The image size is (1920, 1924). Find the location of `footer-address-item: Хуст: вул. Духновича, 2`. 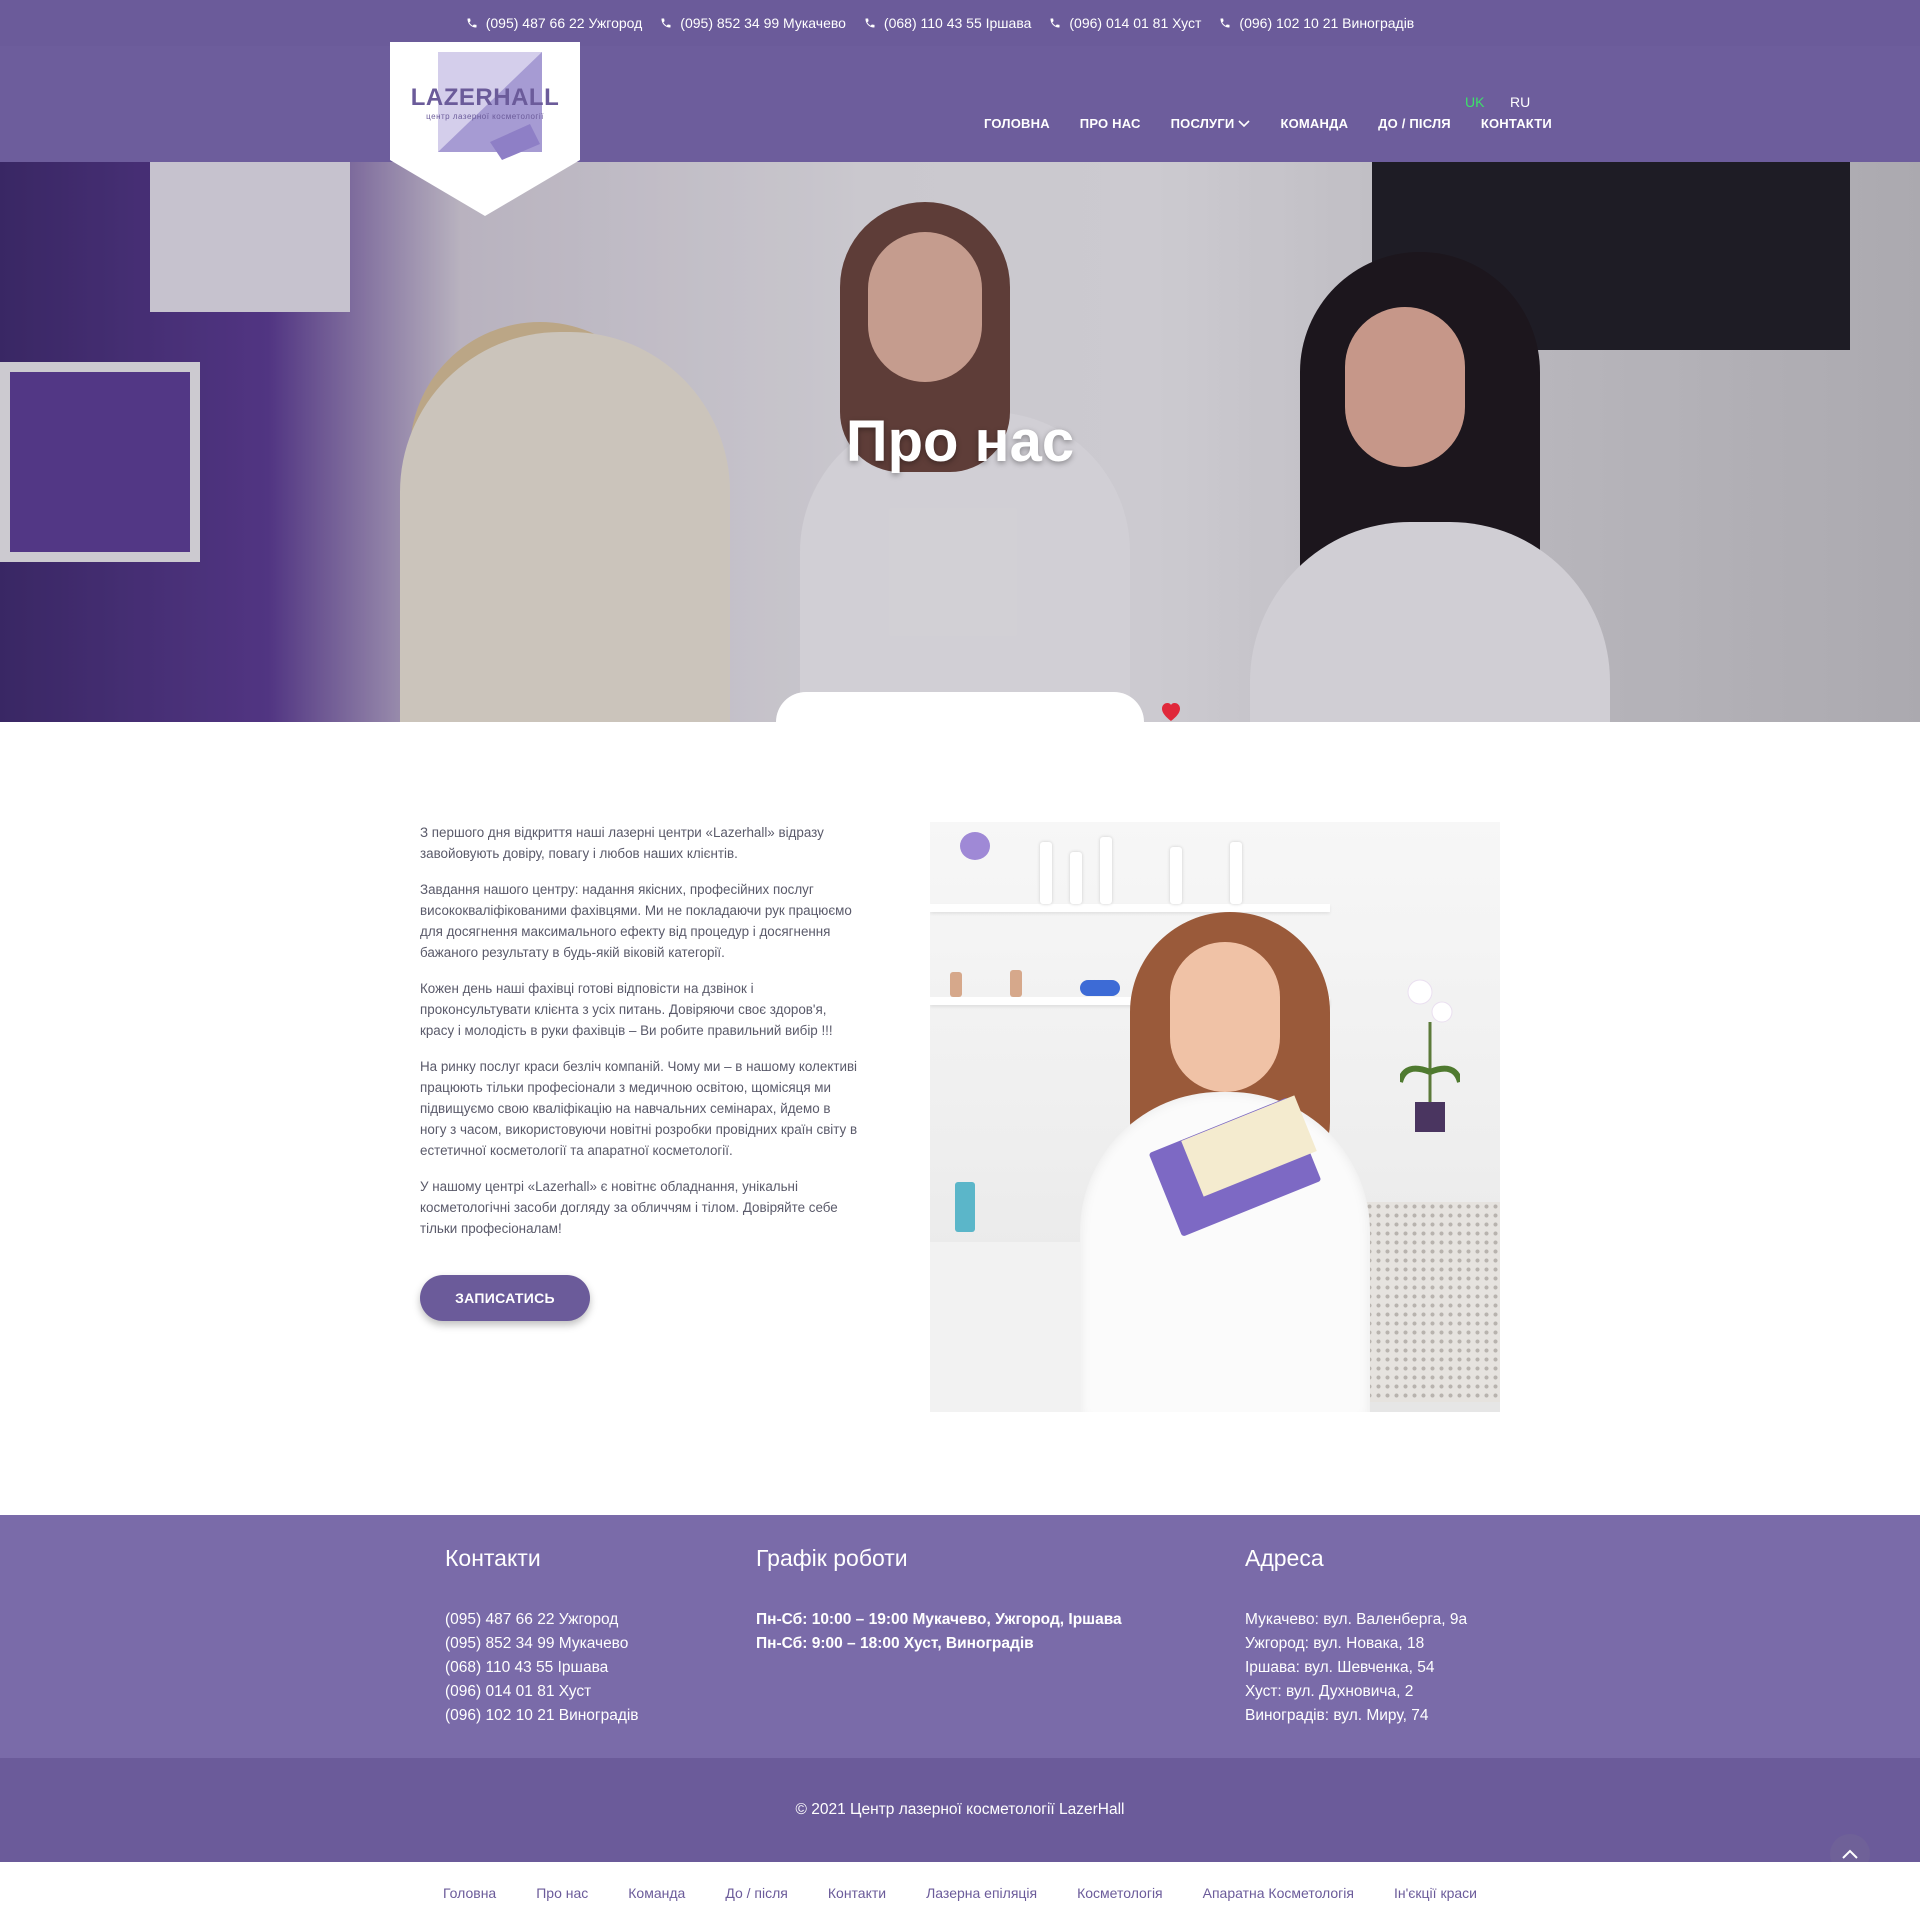

footer-address-item: Хуст: вул. Духновича, 2 is located at coordinates (1329, 1691).